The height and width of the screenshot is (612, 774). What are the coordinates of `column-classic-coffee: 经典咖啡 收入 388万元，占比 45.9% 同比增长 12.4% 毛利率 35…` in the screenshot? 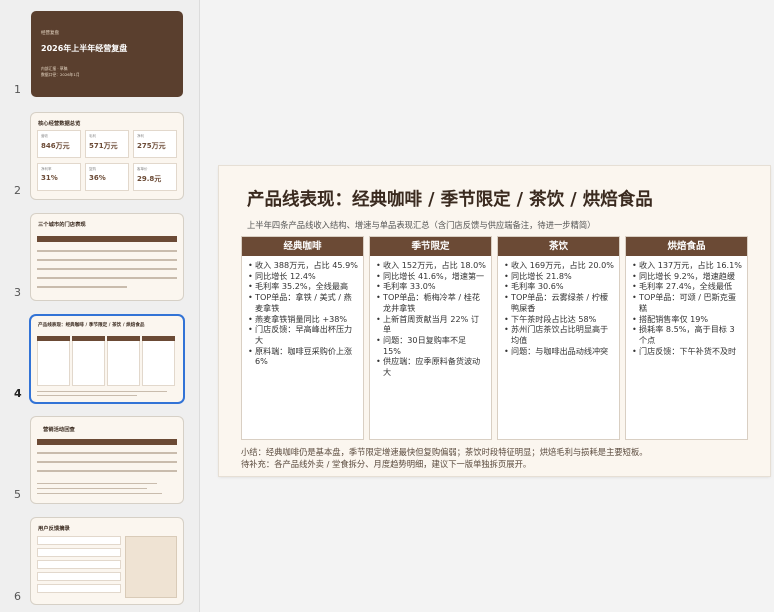 It's located at (302, 338).